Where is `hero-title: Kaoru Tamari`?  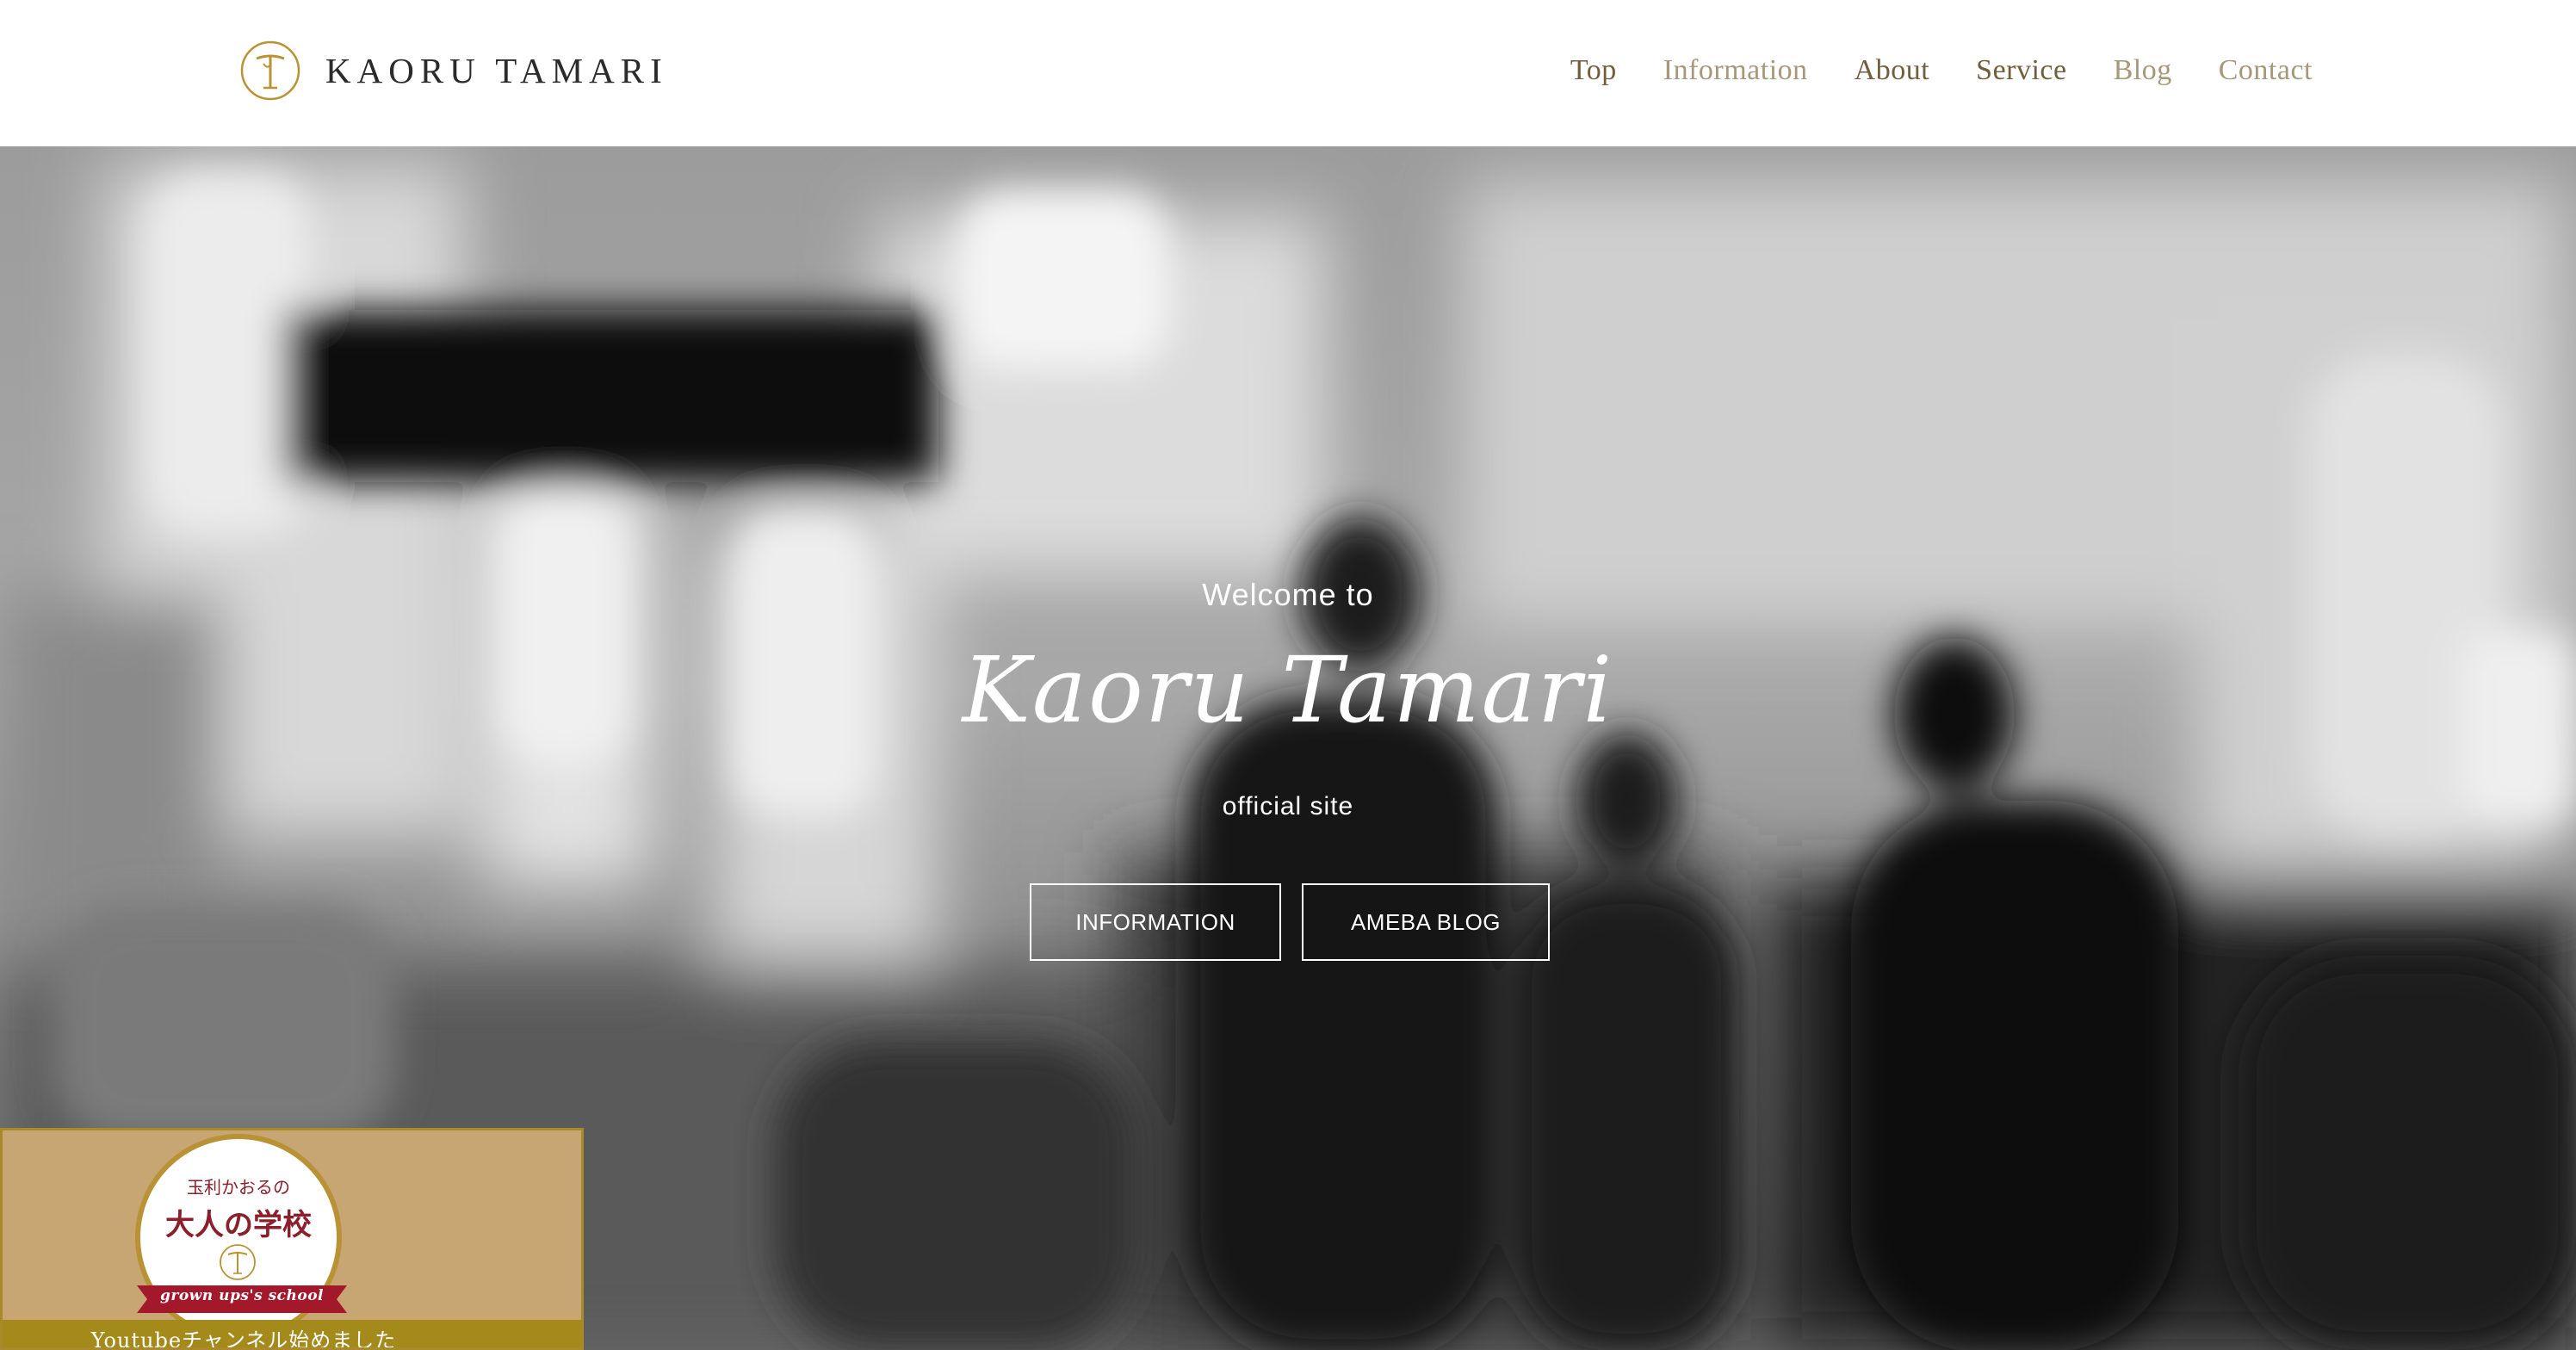
hero-title: Kaoru Tamari is located at coordinates (1288, 690).